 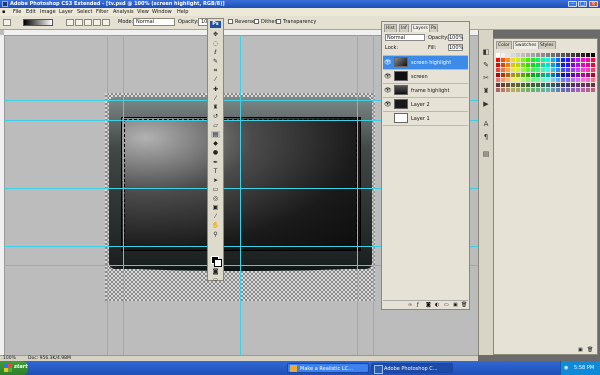 I want to click on swatch-grid, so click(x=546, y=73).